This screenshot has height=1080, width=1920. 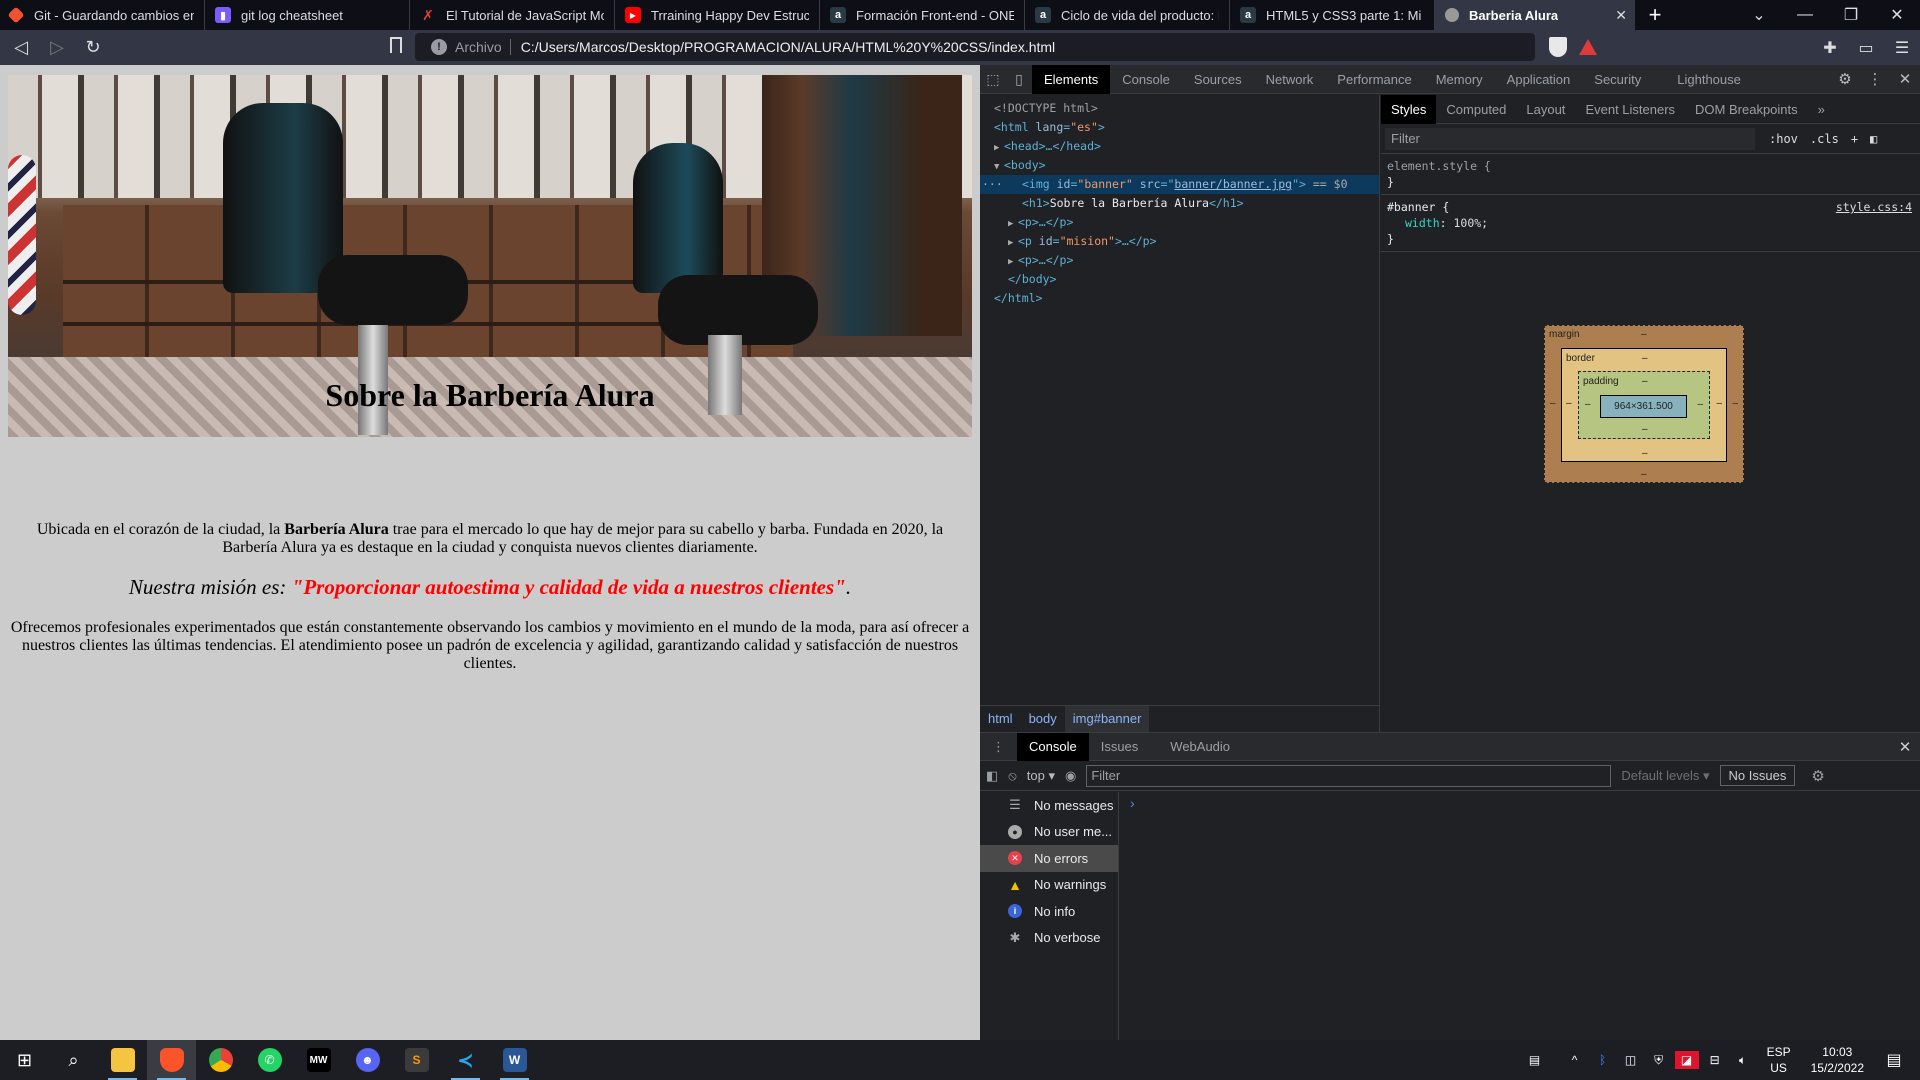 I want to click on clear-console-icon: ⦸, so click(x=1012, y=776).